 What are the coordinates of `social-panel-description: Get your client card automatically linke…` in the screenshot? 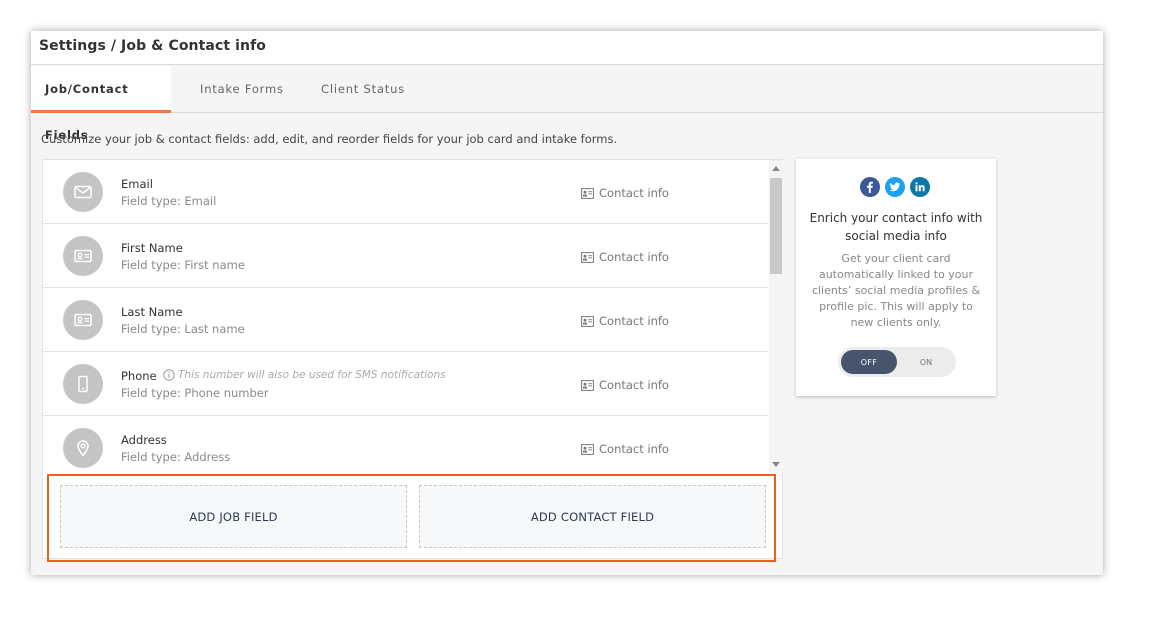 It's located at (896, 290).